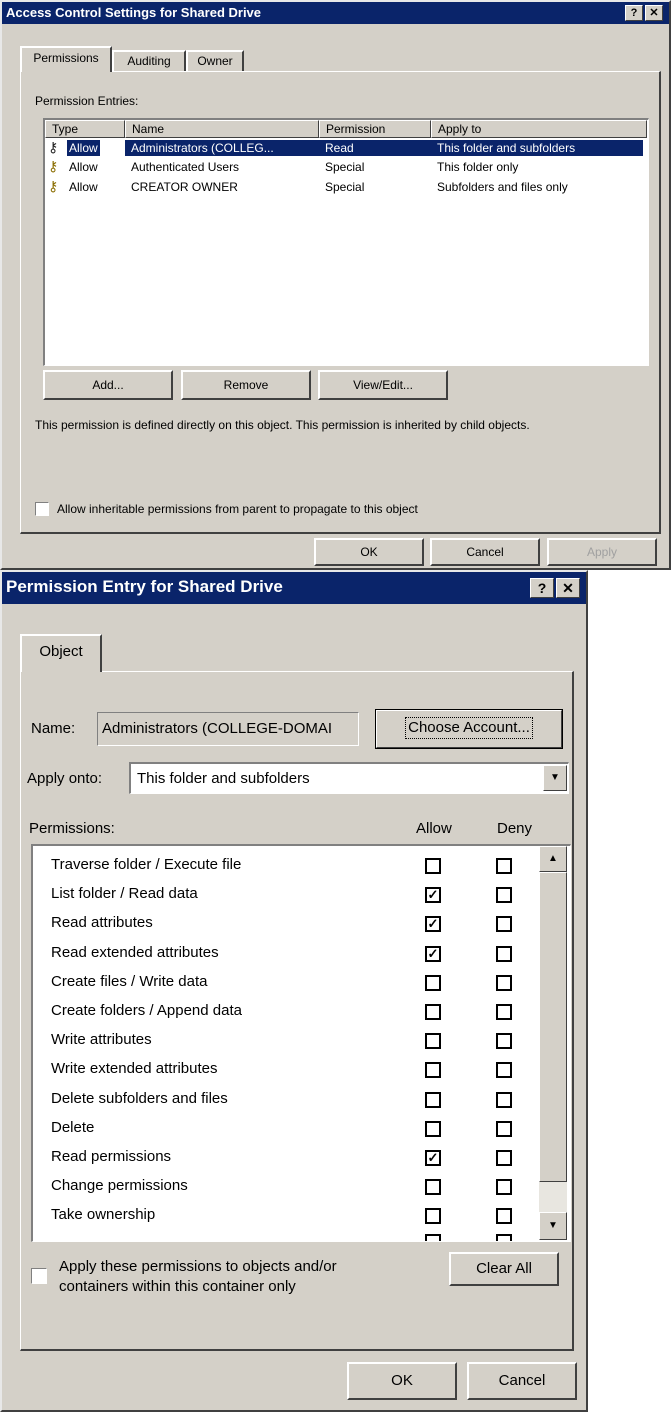 The height and width of the screenshot is (1412, 671). What do you see at coordinates (285, 1129) in the screenshot?
I see `permission-row: Delete` at bounding box center [285, 1129].